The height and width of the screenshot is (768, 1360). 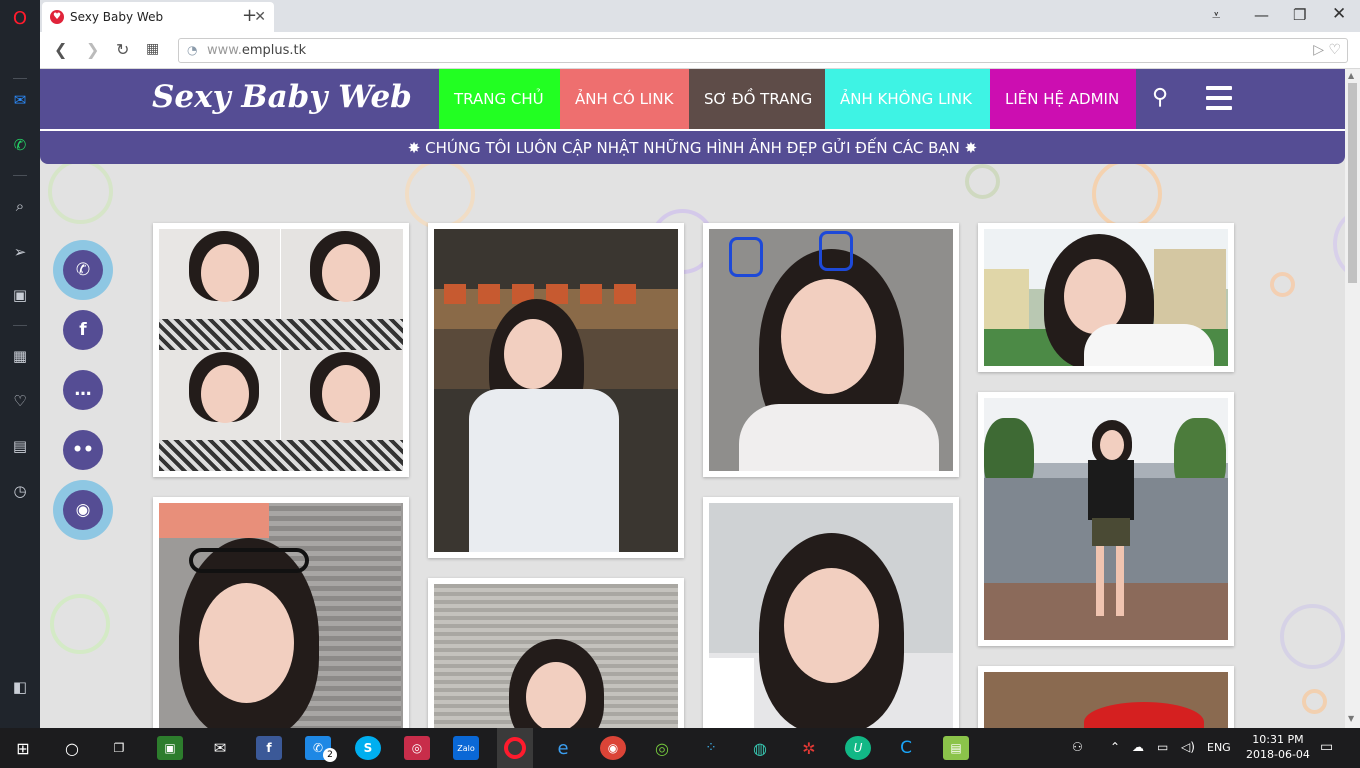 I want to click on sidebar-divider, so click(x=20, y=175).